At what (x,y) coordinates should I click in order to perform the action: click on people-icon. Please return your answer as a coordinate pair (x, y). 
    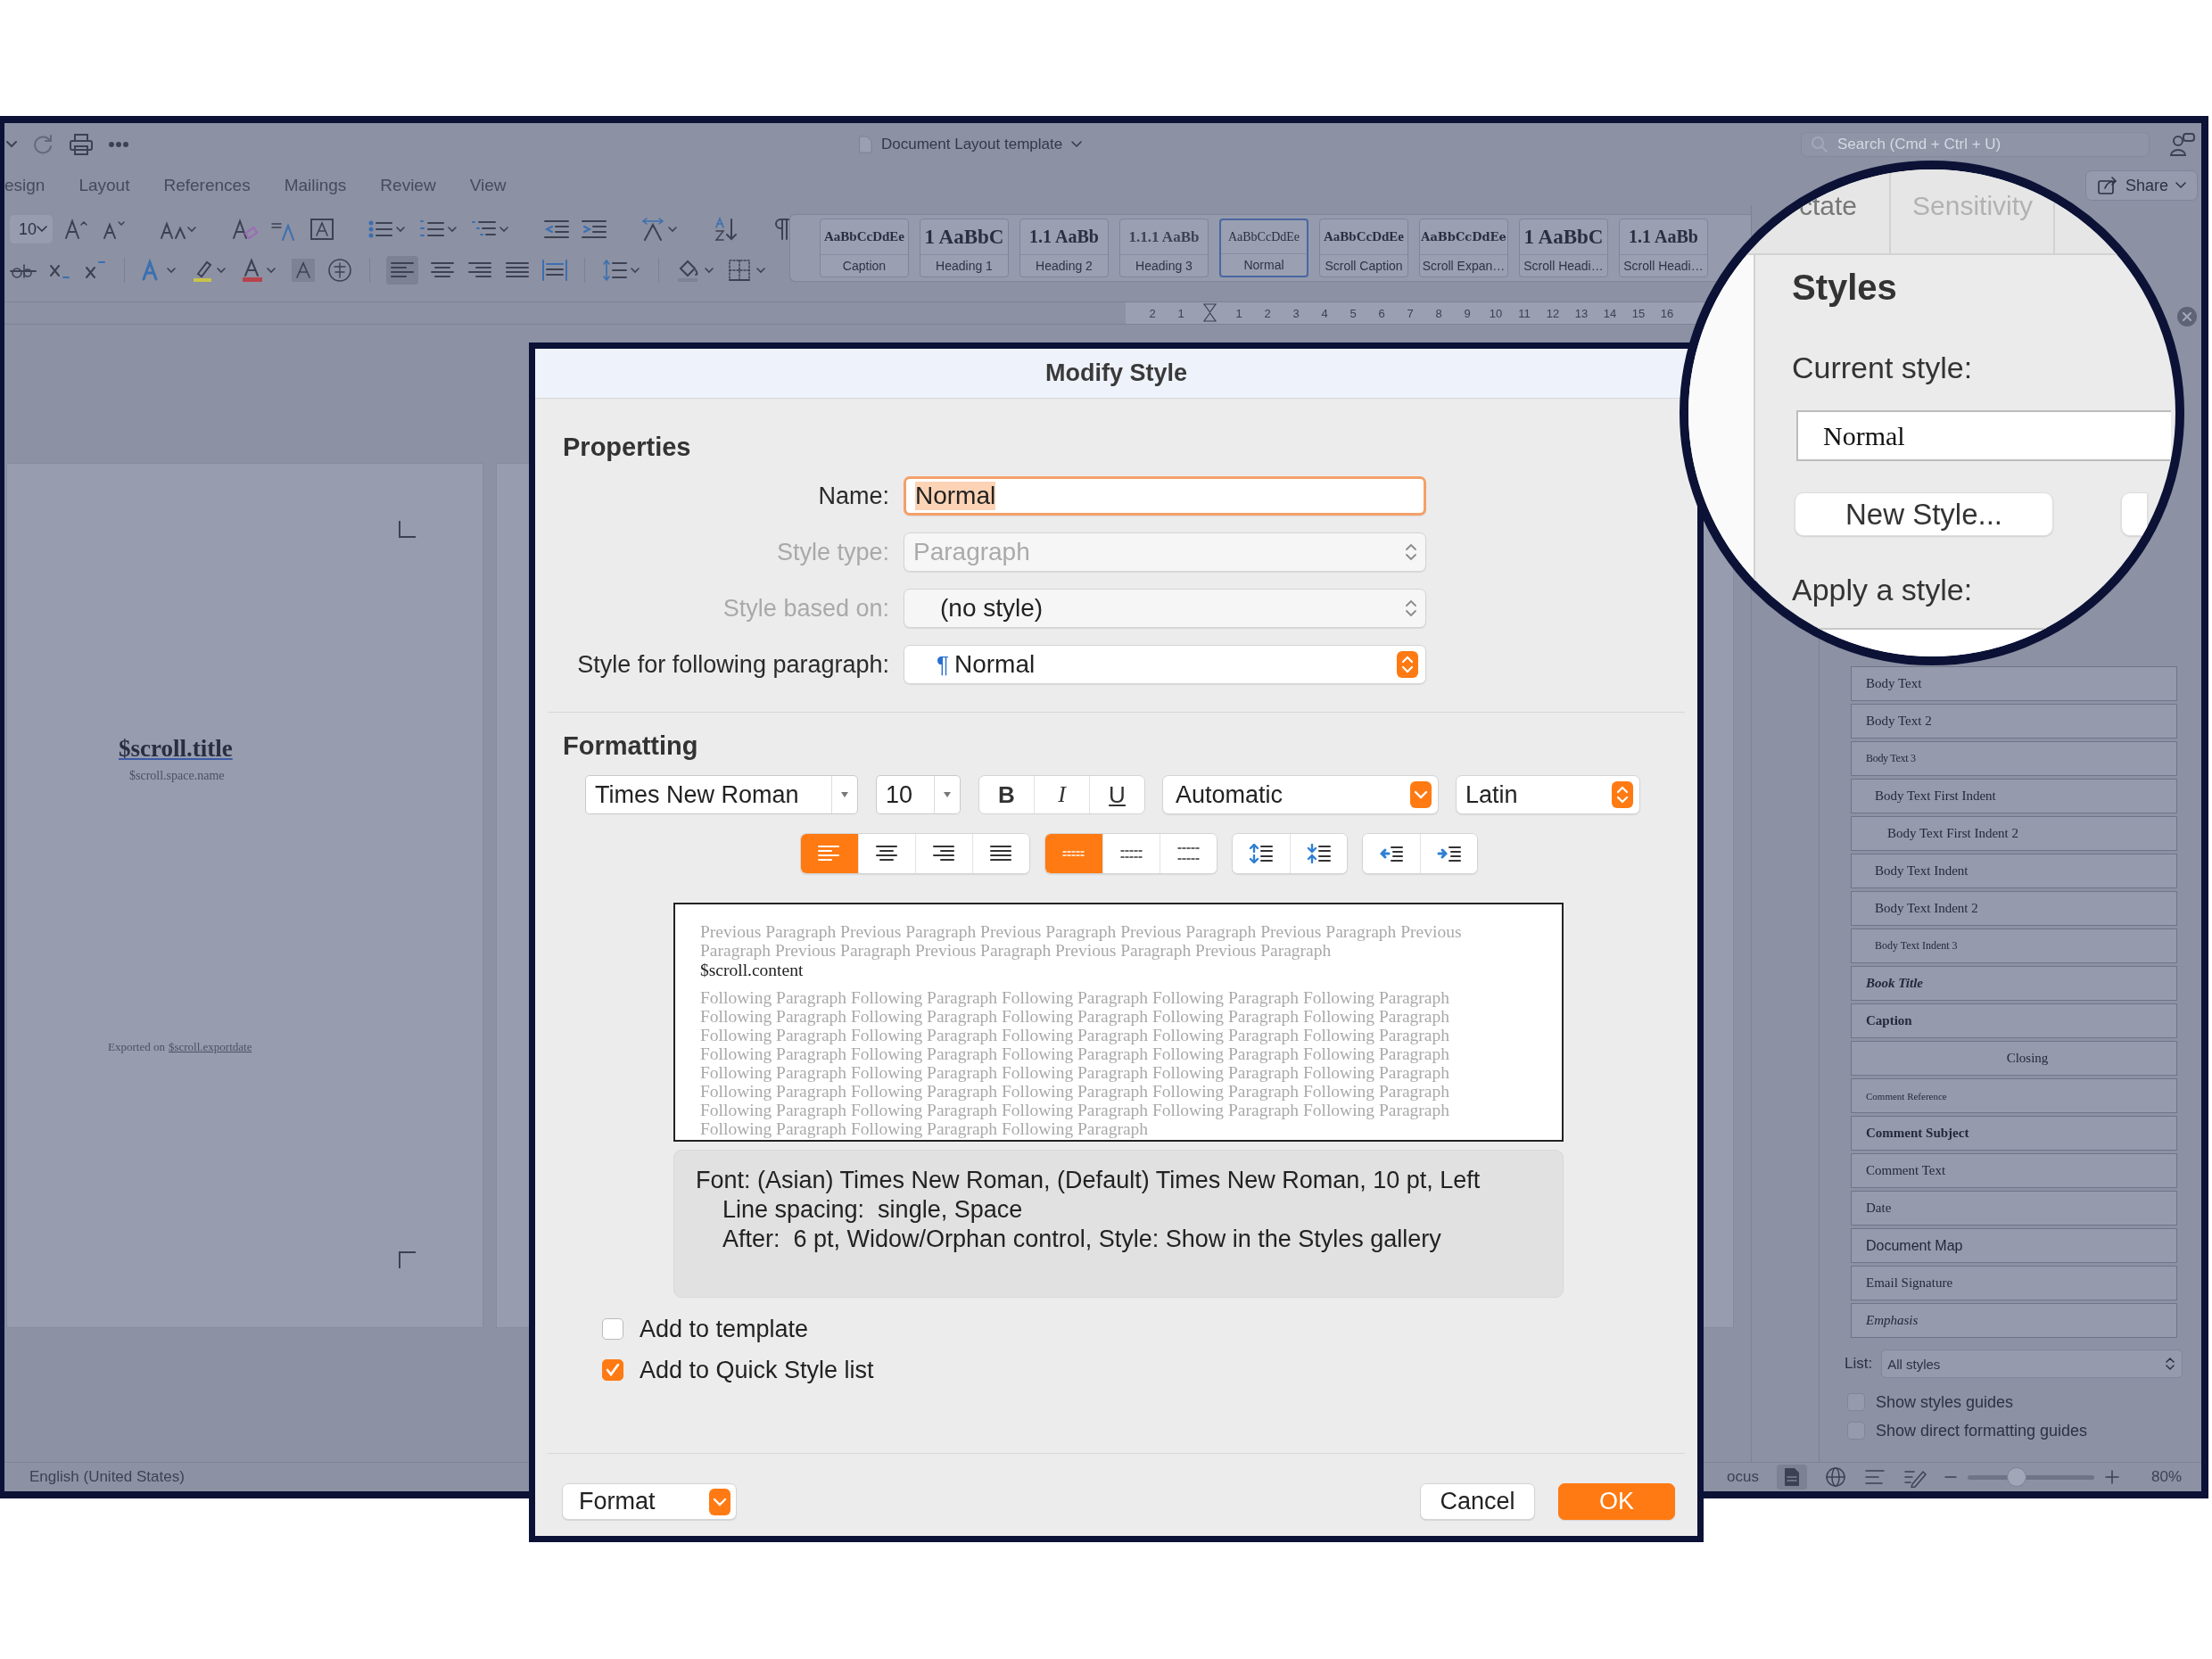
    Looking at the image, I should click on (2182, 145).